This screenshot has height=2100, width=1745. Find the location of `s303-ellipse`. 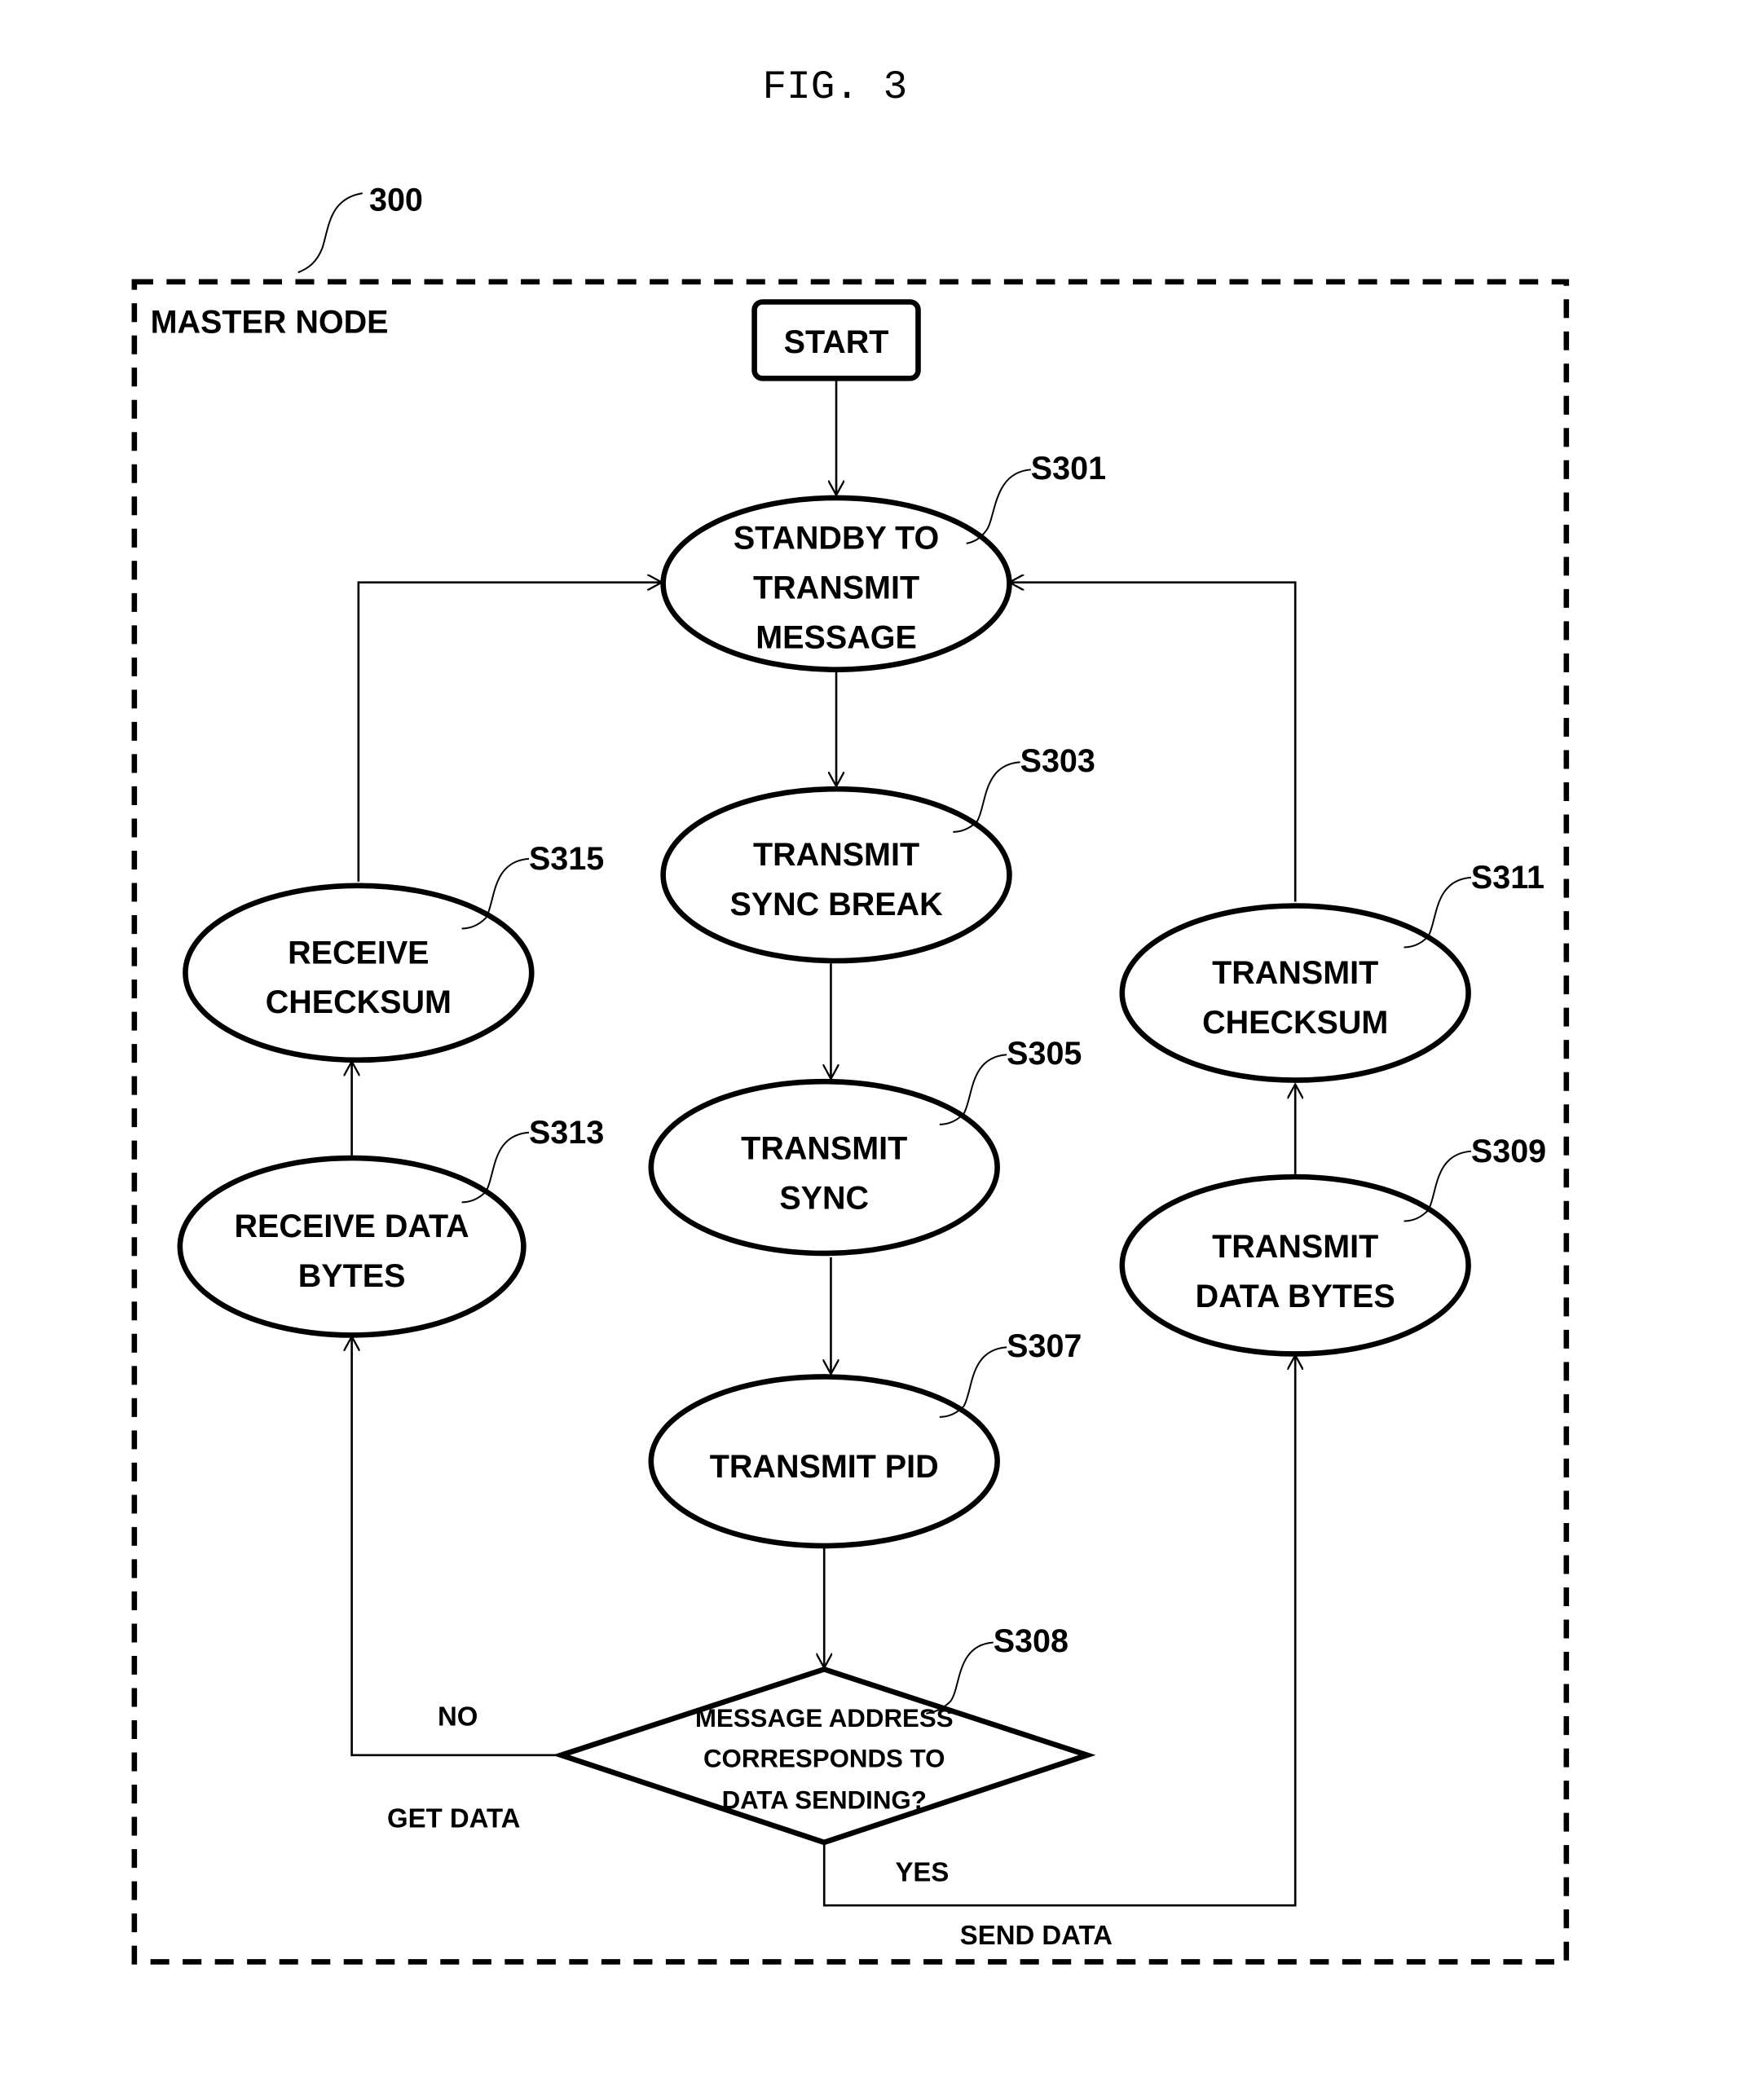

s303-ellipse is located at coordinates (836, 875).